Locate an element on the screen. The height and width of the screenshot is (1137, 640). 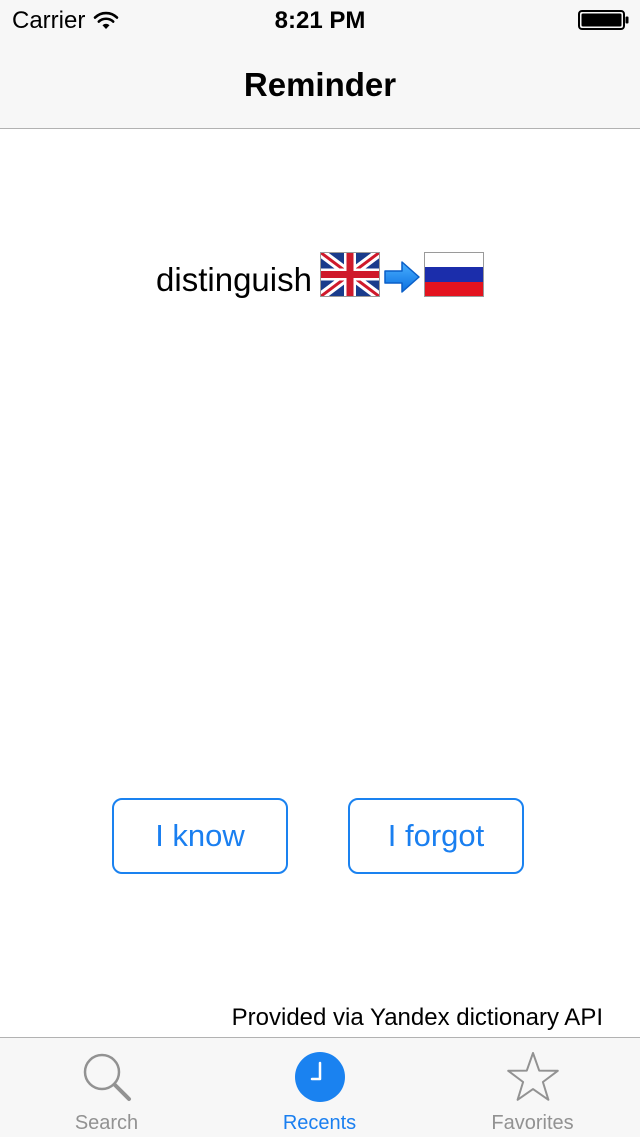
arrow-right-icon is located at coordinates (402, 277).